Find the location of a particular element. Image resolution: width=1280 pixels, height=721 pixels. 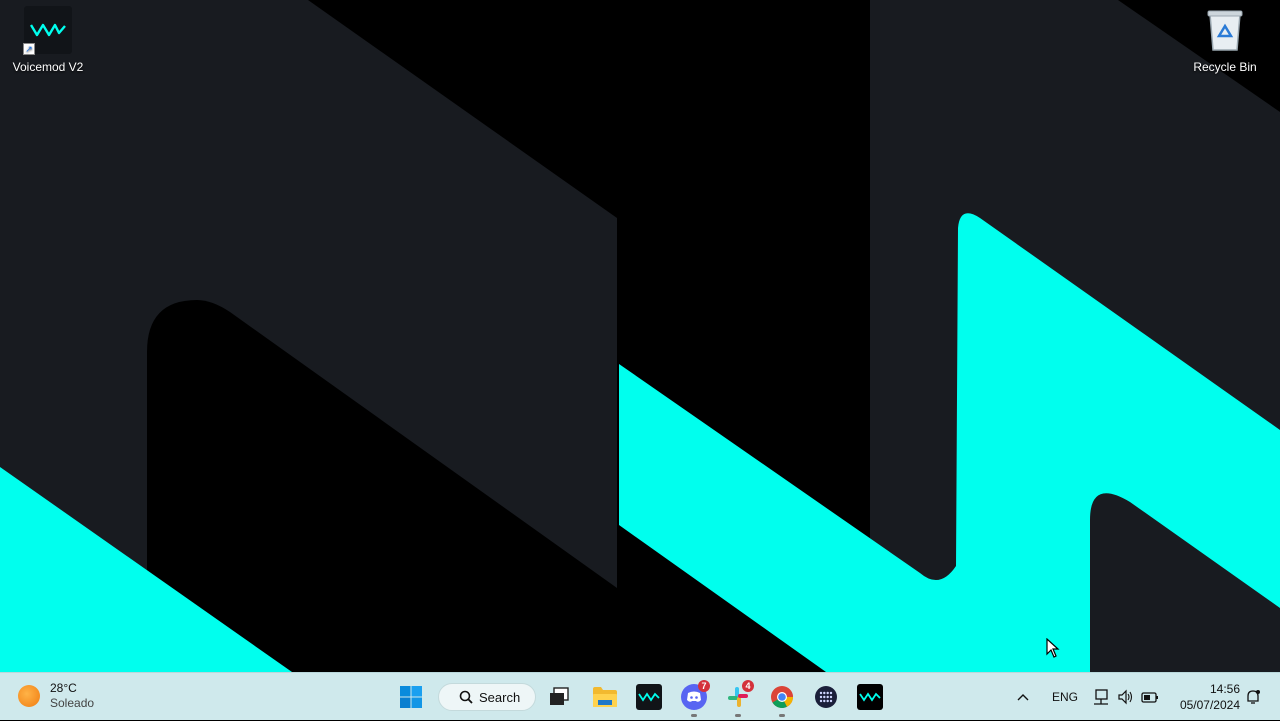

start-button is located at coordinates (411, 697).